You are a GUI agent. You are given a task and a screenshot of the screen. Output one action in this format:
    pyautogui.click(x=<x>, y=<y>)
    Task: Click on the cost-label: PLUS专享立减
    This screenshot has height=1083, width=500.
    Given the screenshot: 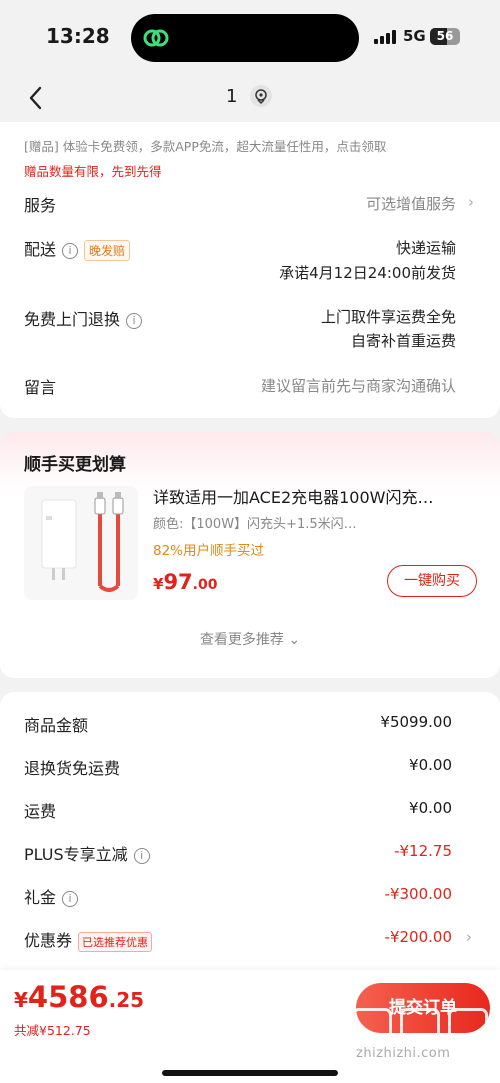 What is the action you would take?
    pyautogui.click(x=76, y=854)
    